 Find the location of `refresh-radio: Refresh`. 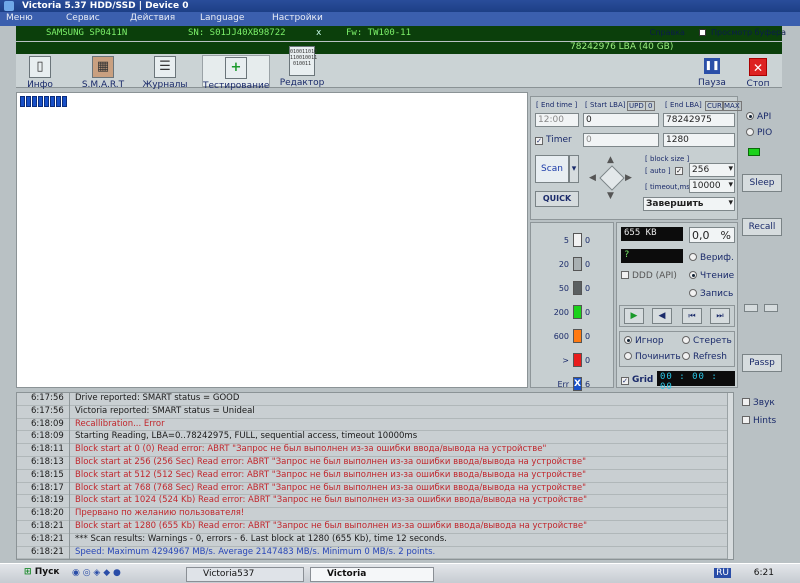

refresh-radio: Refresh is located at coordinates (704, 357).